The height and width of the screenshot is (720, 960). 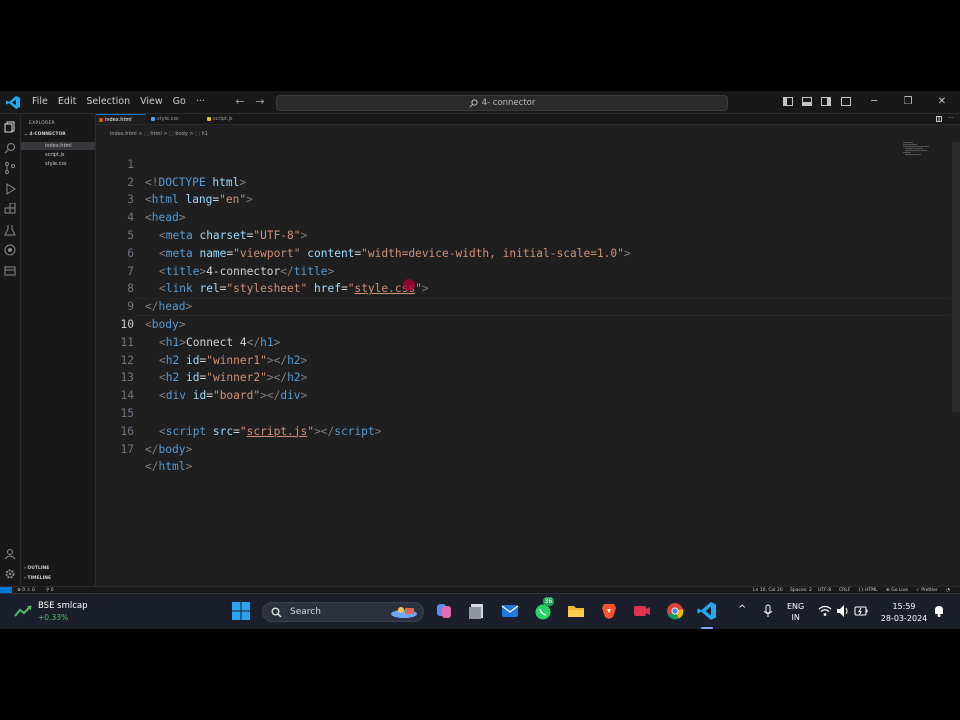 What do you see at coordinates (825, 611) in the screenshot?
I see `wifi-icon` at bounding box center [825, 611].